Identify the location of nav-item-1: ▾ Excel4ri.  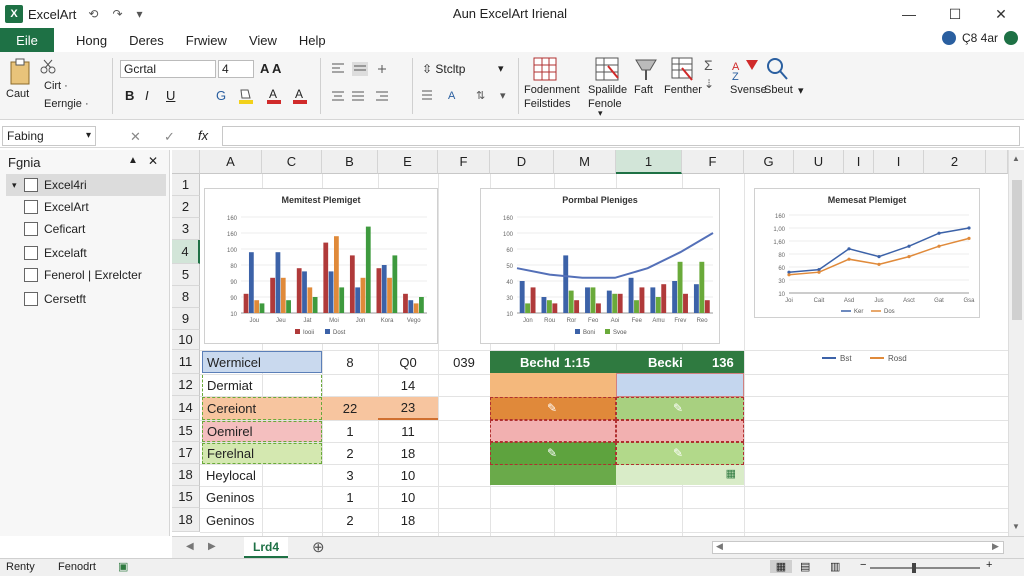
(86, 185).